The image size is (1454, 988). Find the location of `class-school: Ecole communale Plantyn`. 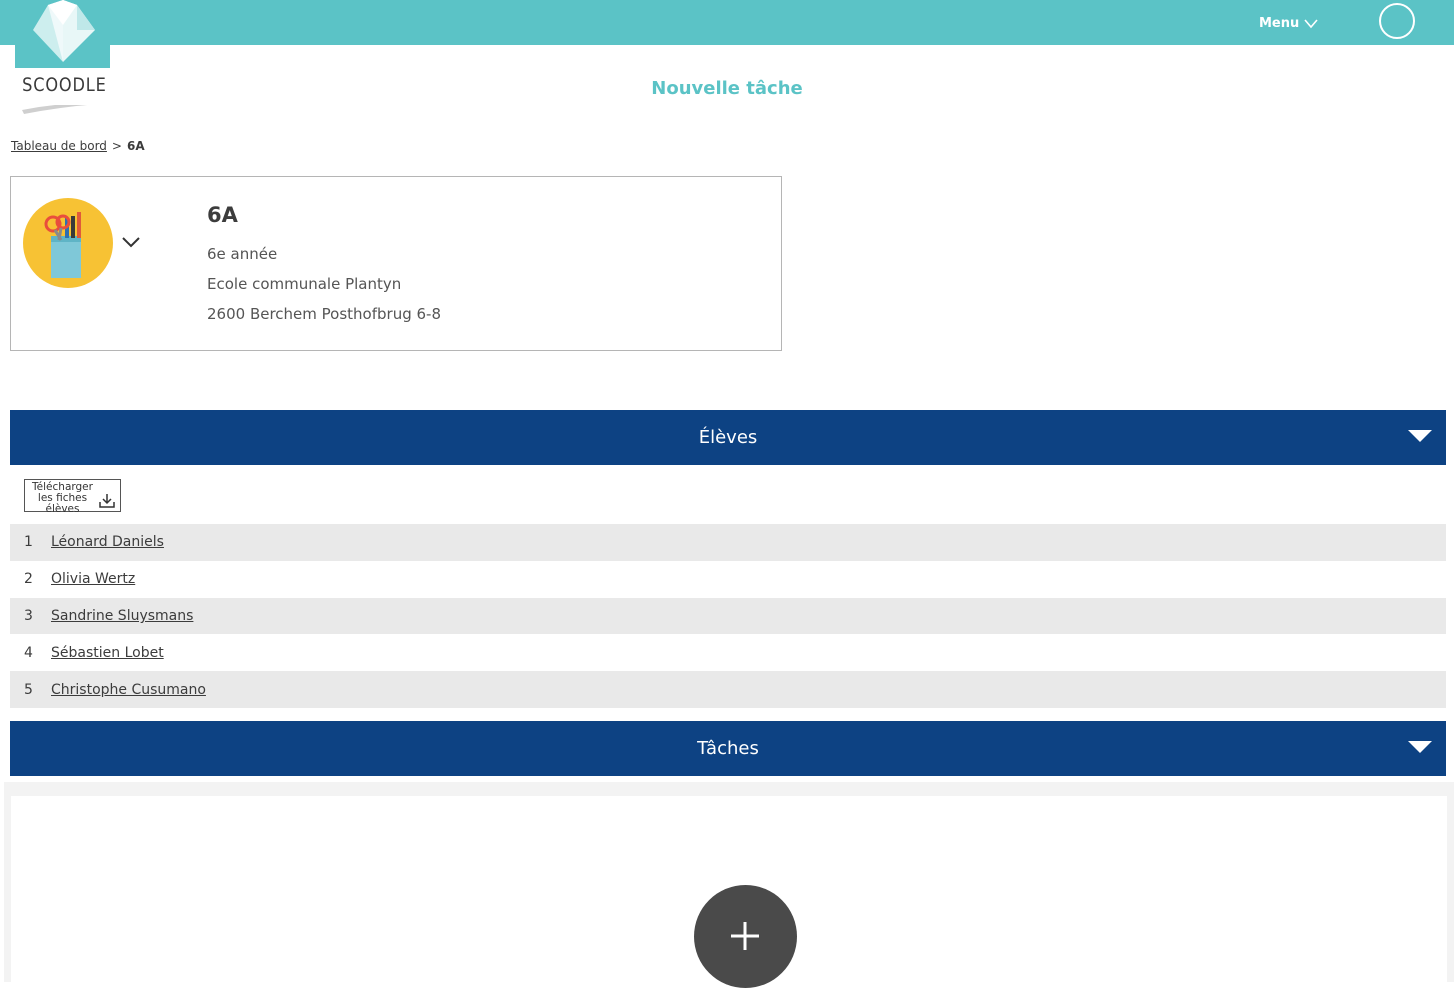

class-school: Ecole communale Plantyn is located at coordinates (304, 284).